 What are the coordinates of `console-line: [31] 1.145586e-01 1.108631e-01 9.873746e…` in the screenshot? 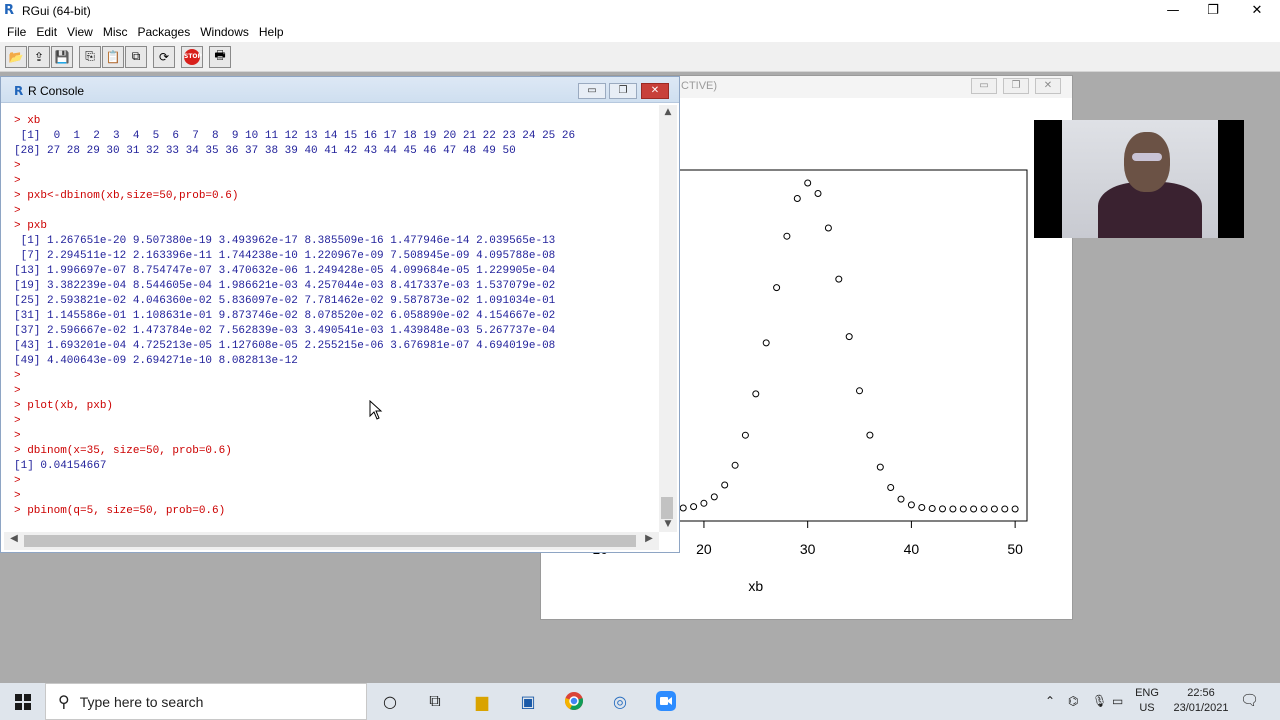 It's located at (285, 316).